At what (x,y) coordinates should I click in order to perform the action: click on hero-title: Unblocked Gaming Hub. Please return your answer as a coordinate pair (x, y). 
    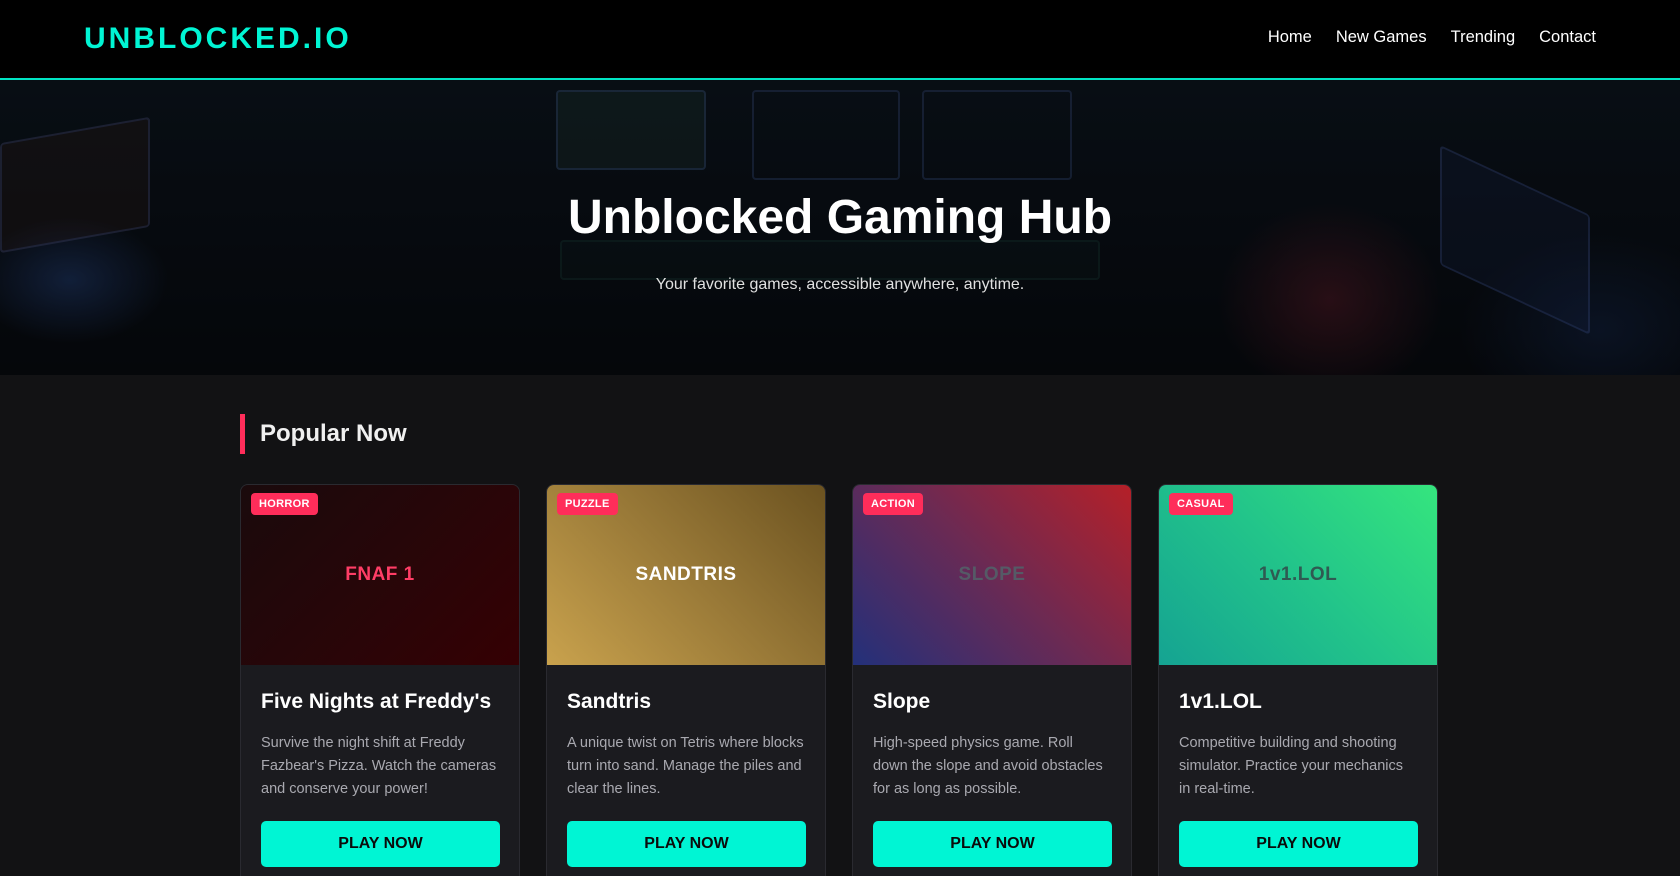
    Looking at the image, I should click on (840, 217).